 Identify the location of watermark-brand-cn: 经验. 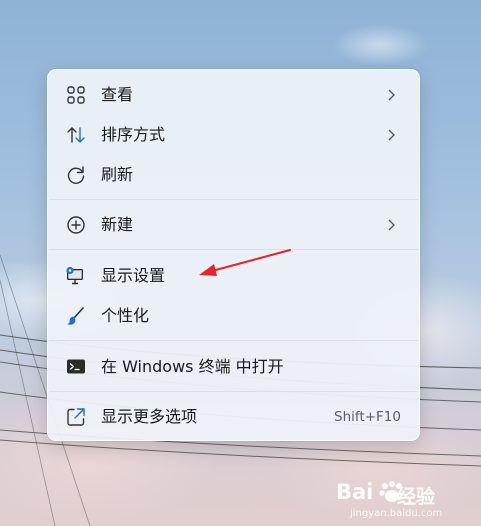
(416, 497).